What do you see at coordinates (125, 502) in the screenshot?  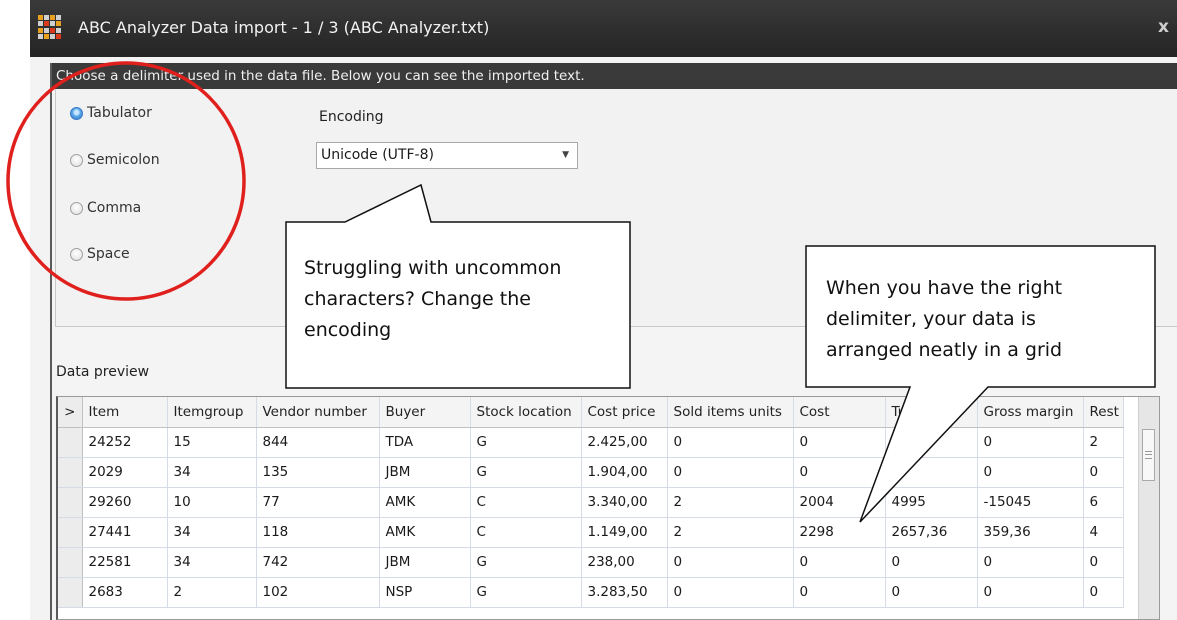 I see `table-cell: 29260` at bounding box center [125, 502].